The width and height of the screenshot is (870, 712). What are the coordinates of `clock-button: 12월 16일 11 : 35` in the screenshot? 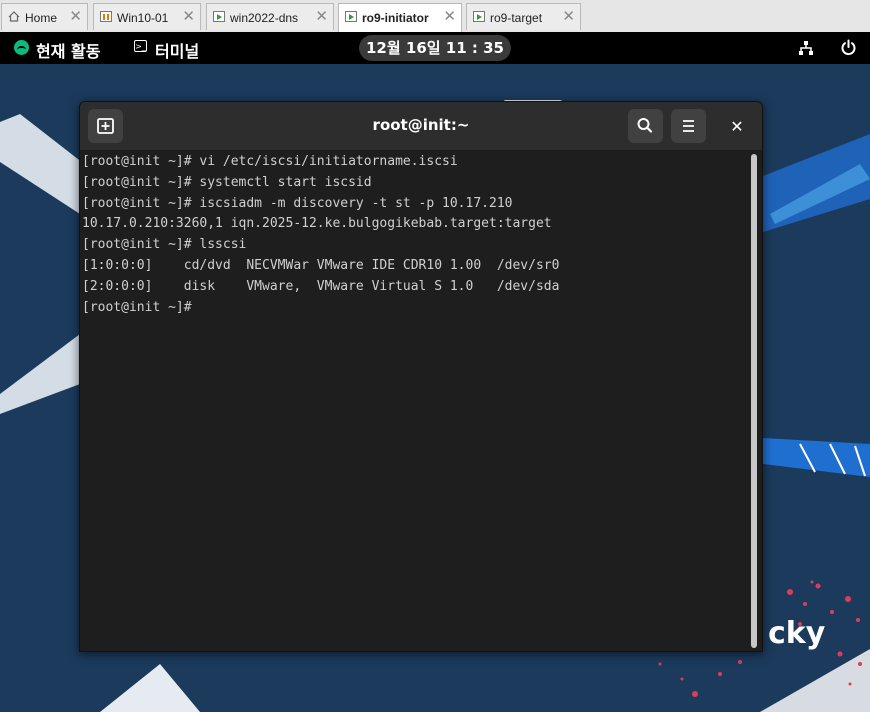 It's located at (435, 48).